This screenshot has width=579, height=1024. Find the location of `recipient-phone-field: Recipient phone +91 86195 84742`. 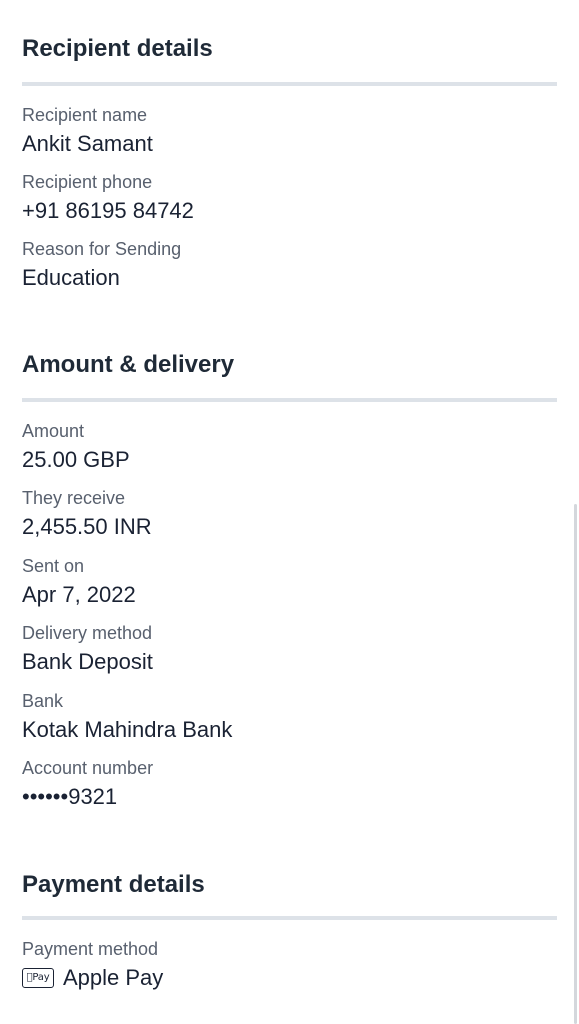

recipient-phone-field: Recipient phone +91 86195 84742 is located at coordinates (108, 198).